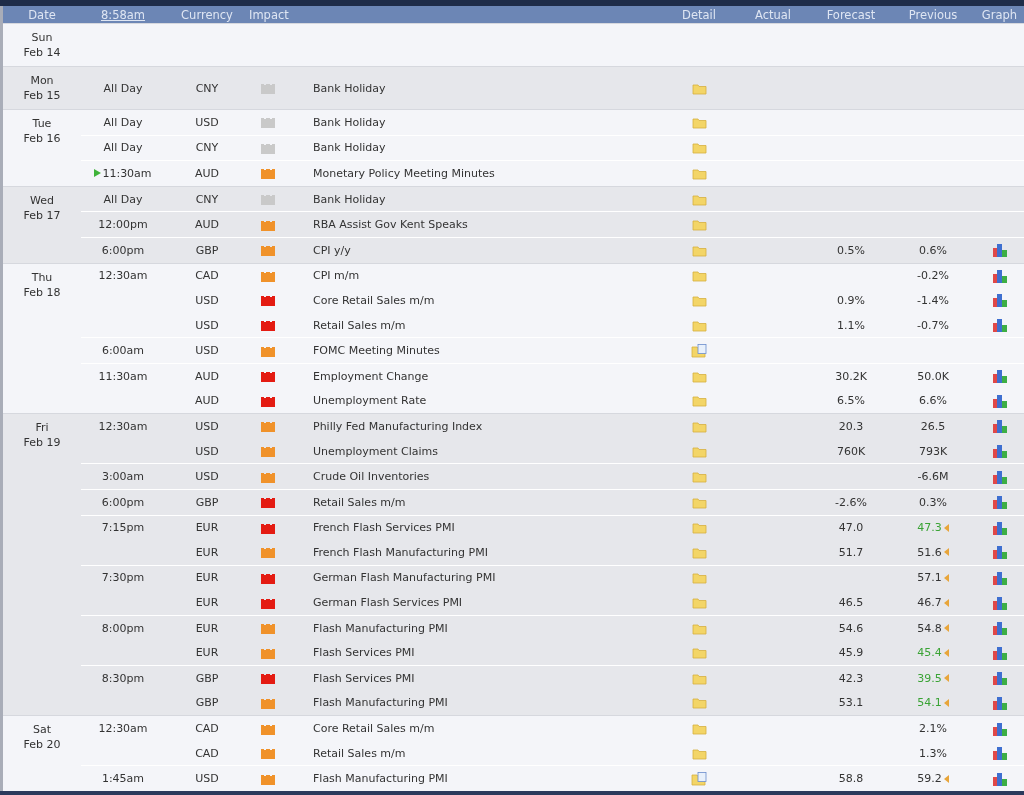  Describe the element at coordinates (933, 477) in the screenshot. I see `previous-value: -6.6M` at that location.